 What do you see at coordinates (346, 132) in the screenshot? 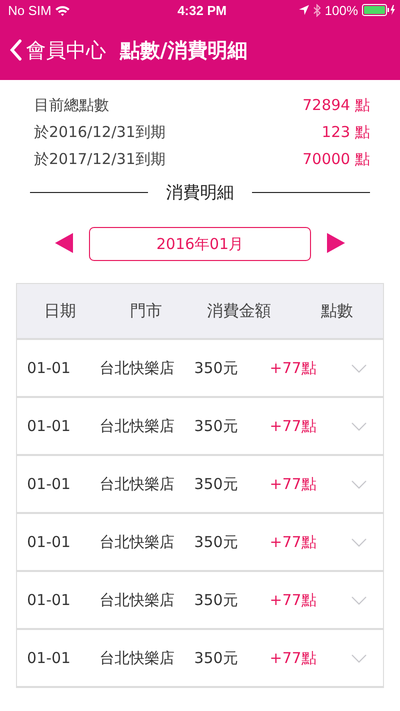
I see `summary-value: 123 點` at bounding box center [346, 132].